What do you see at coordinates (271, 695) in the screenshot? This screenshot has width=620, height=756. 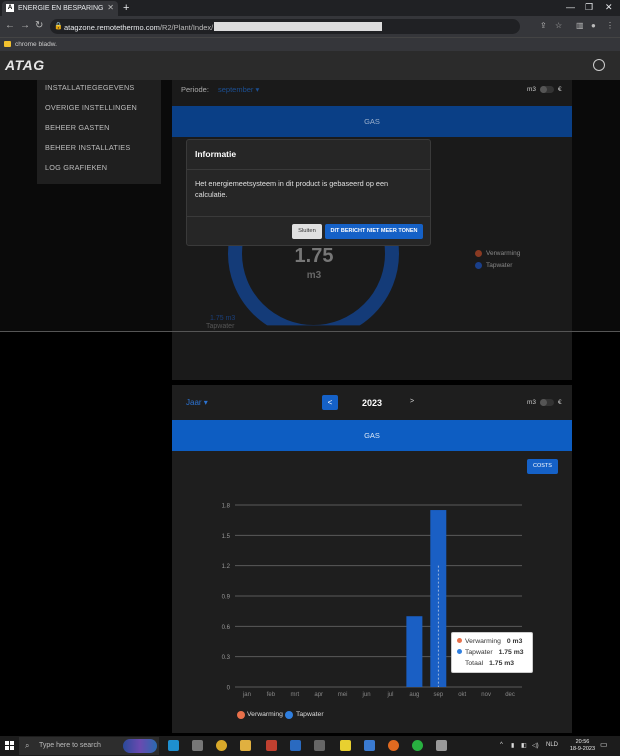 I see `x-tick-label: feb` at bounding box center [271, 695].